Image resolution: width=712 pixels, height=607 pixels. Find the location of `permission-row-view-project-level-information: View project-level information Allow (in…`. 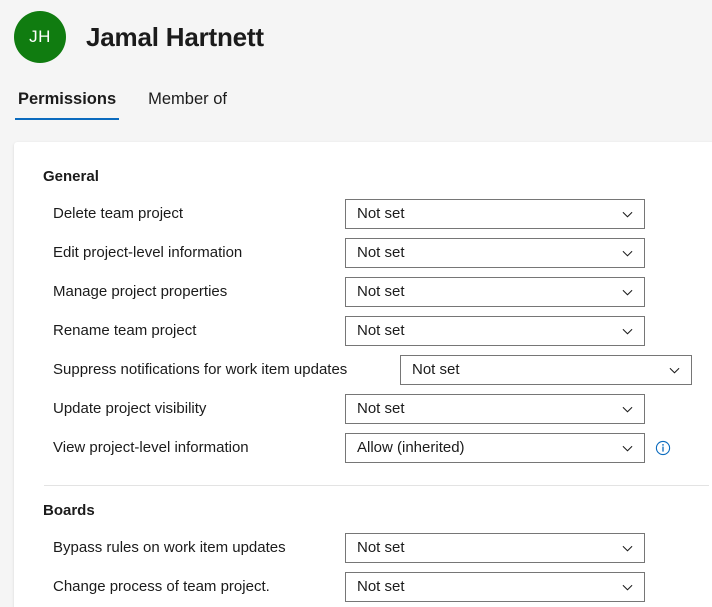

permission-row-view-project-level-information: View project-level information Allow (in… is located at coordinates (363, 447).